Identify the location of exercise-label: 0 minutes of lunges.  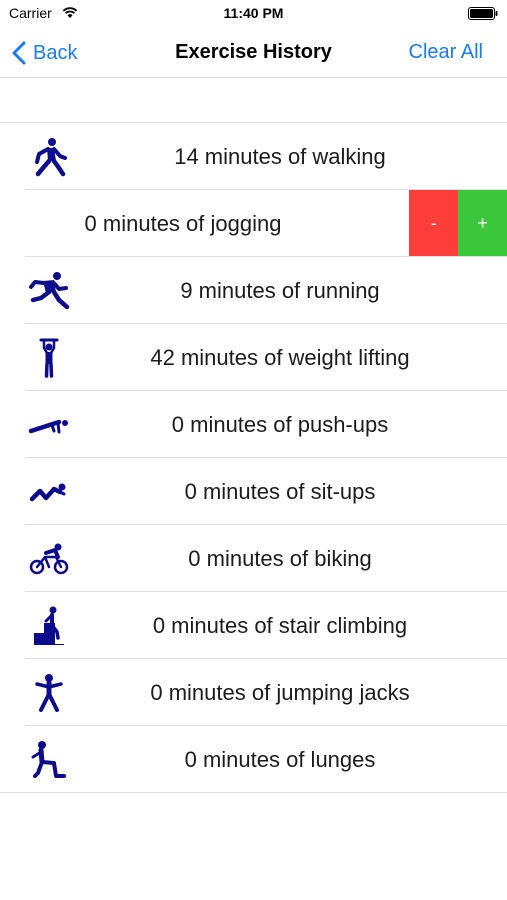
(280, 759).